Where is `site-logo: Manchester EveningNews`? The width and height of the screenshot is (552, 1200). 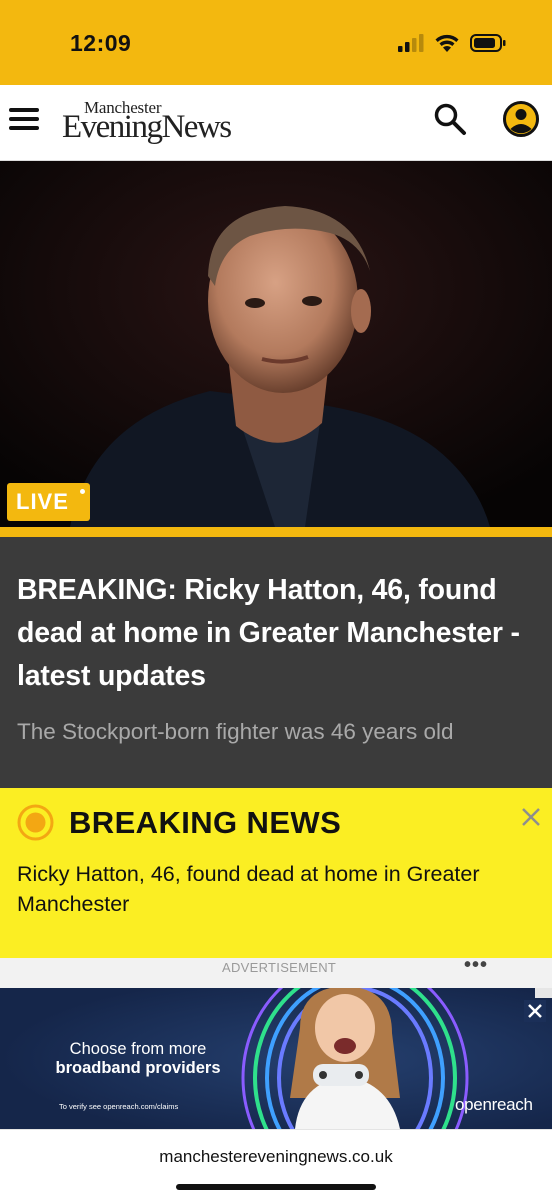 site-logo: Manchester EveningNews is located at coordinates (157, 123).